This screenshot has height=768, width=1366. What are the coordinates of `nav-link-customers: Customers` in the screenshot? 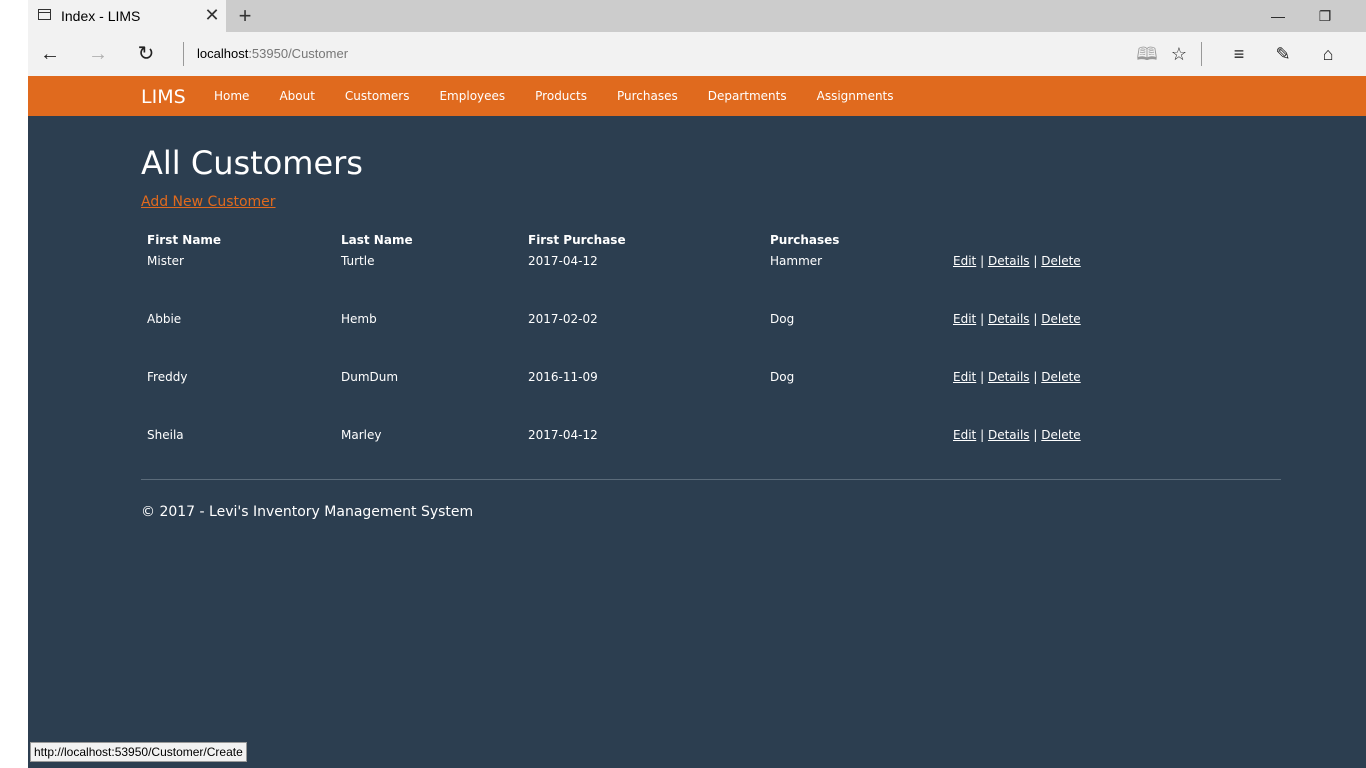 It's located at (377, 96).